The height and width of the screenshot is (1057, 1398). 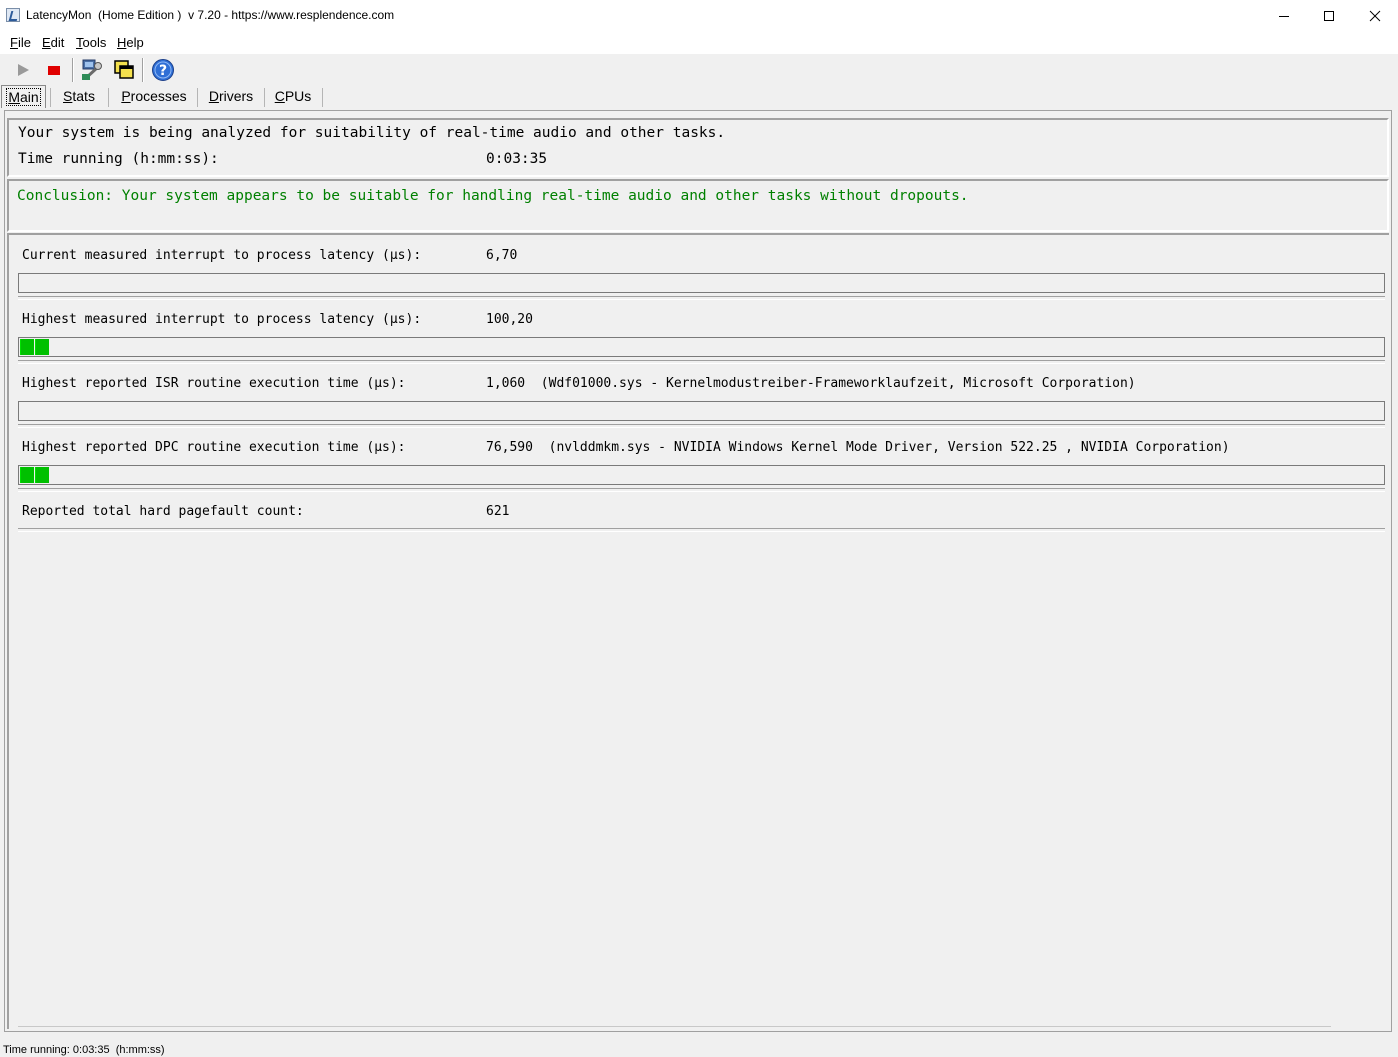 What do you see at coordinates (279, 96) in the screenshot?
I see `tab-cpus-accel: C` at bounding box center [279, 96].